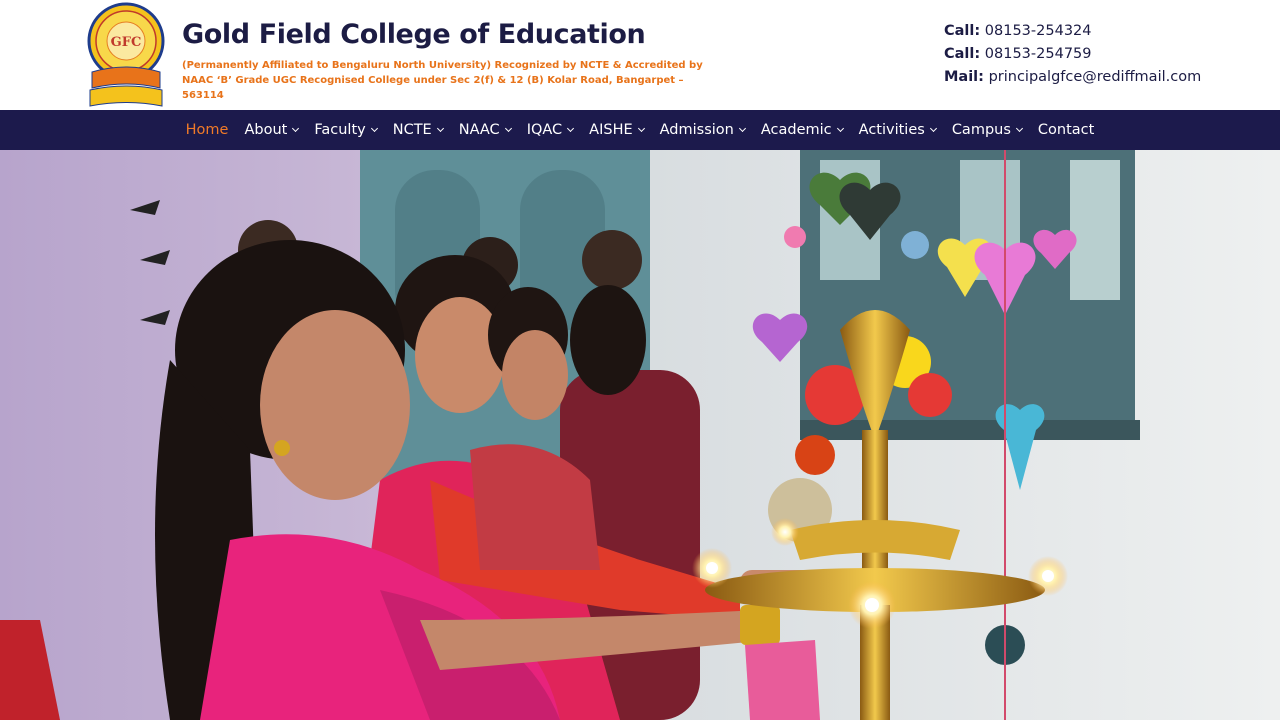 Image resolution: width=1280 pixels, height=720 pixels. I want to click on nav-item-aishe: AISHE, so click(616, 130).